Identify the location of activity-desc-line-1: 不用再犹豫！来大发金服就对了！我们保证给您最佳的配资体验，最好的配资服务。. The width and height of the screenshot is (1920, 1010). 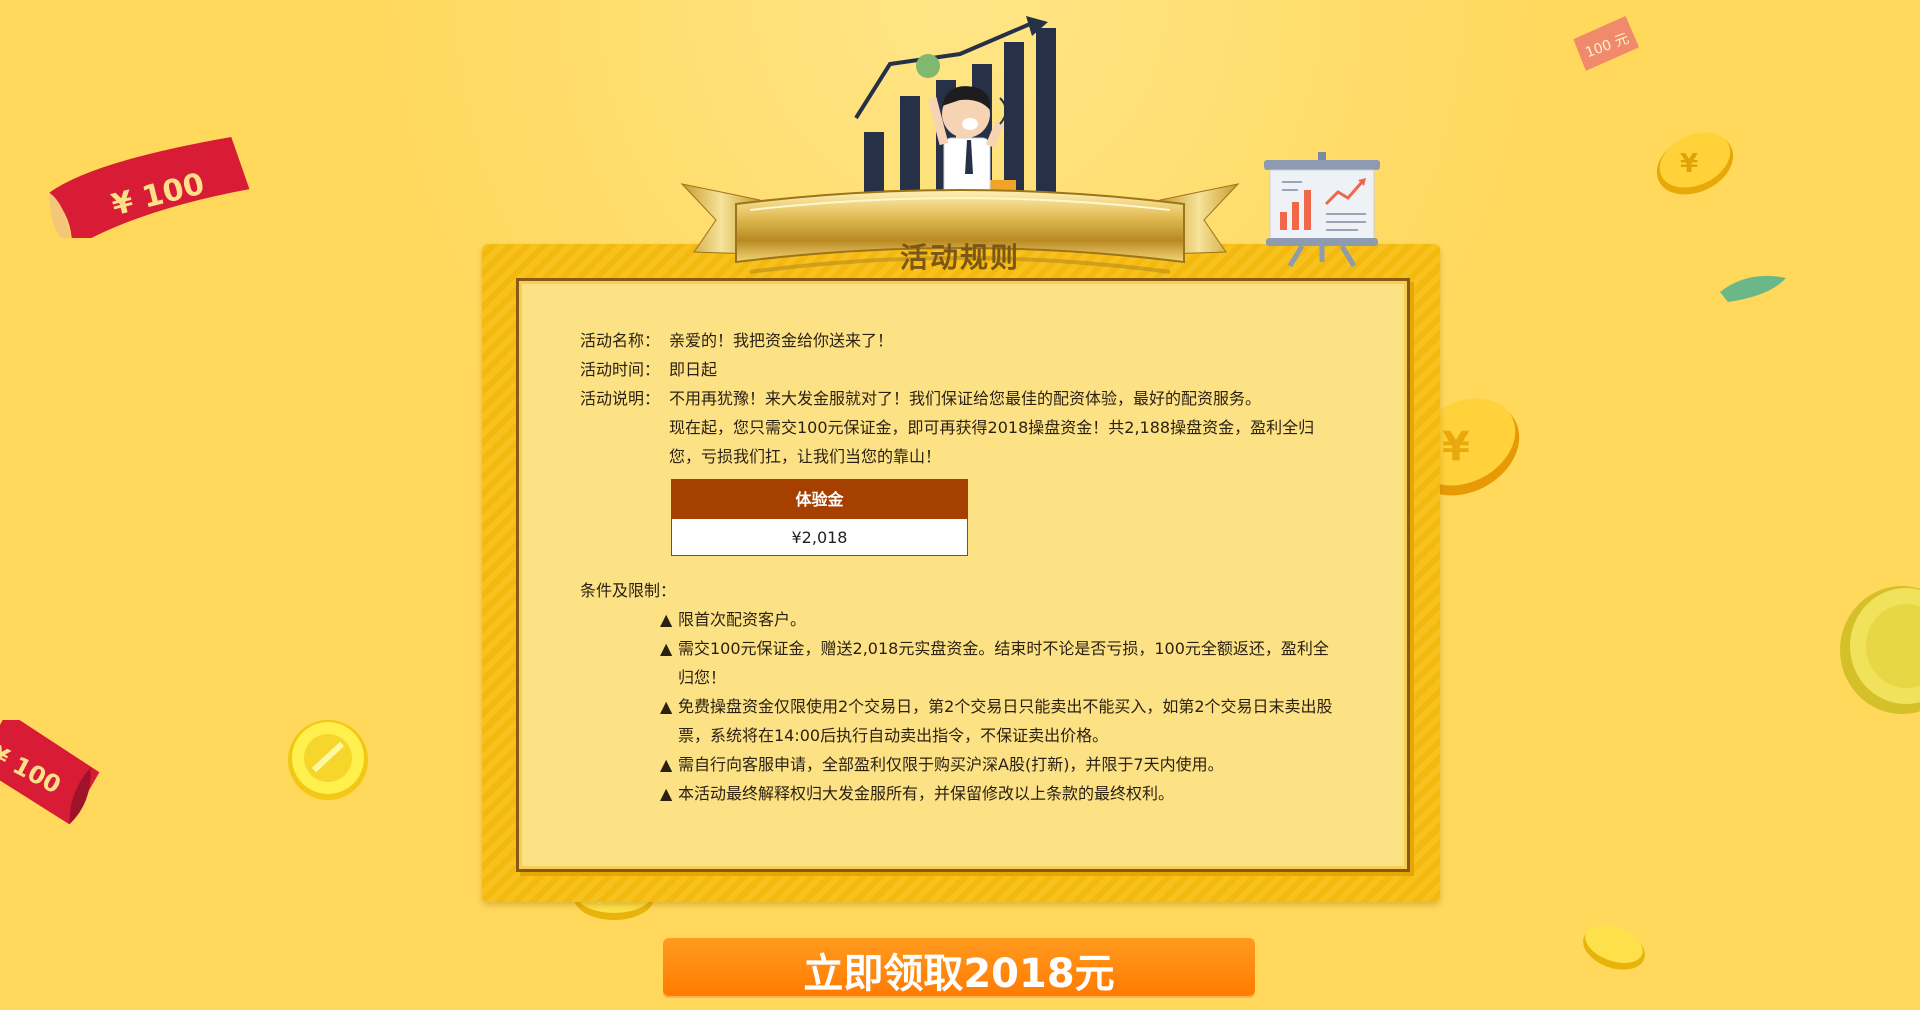
(965, 398).